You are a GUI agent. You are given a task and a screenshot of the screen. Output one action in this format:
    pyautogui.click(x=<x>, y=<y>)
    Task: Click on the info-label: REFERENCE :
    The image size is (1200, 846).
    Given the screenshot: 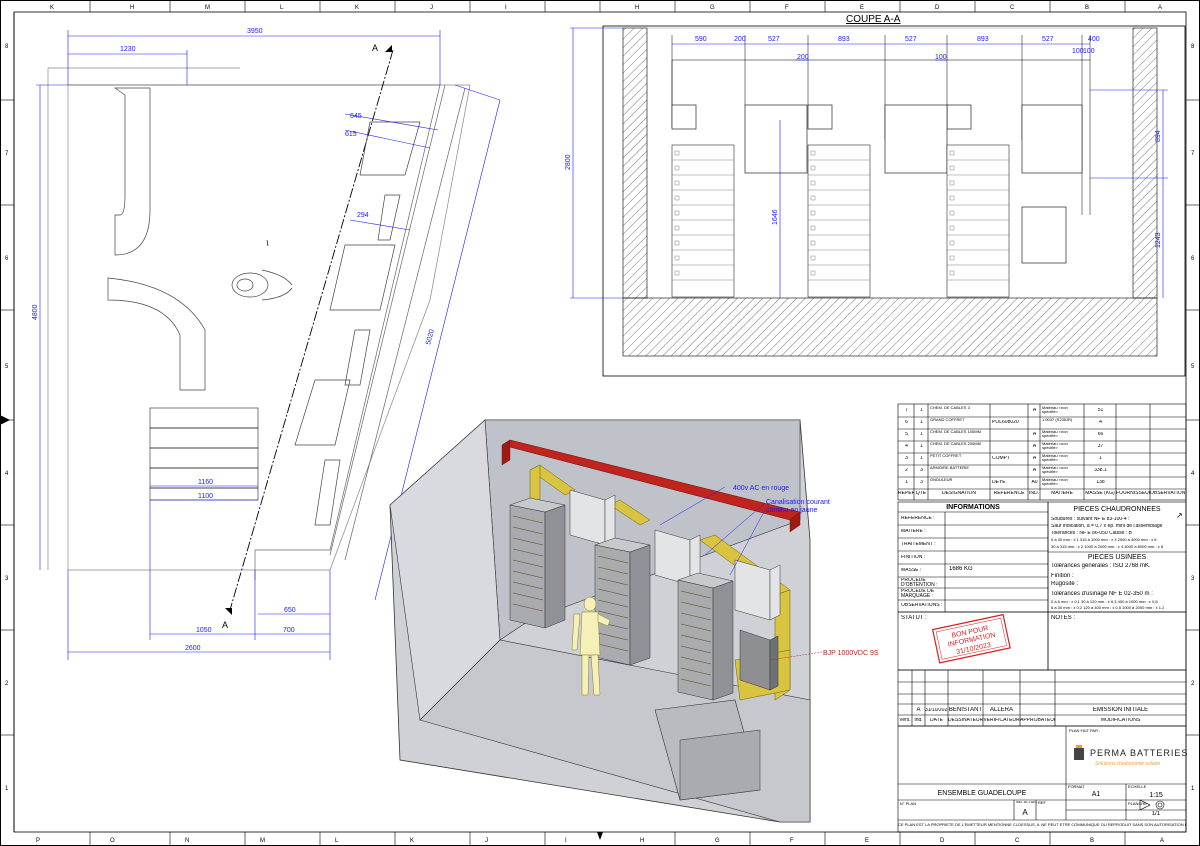 What is the action you would take?
    pyautogui.click(x=918, y=518)
    